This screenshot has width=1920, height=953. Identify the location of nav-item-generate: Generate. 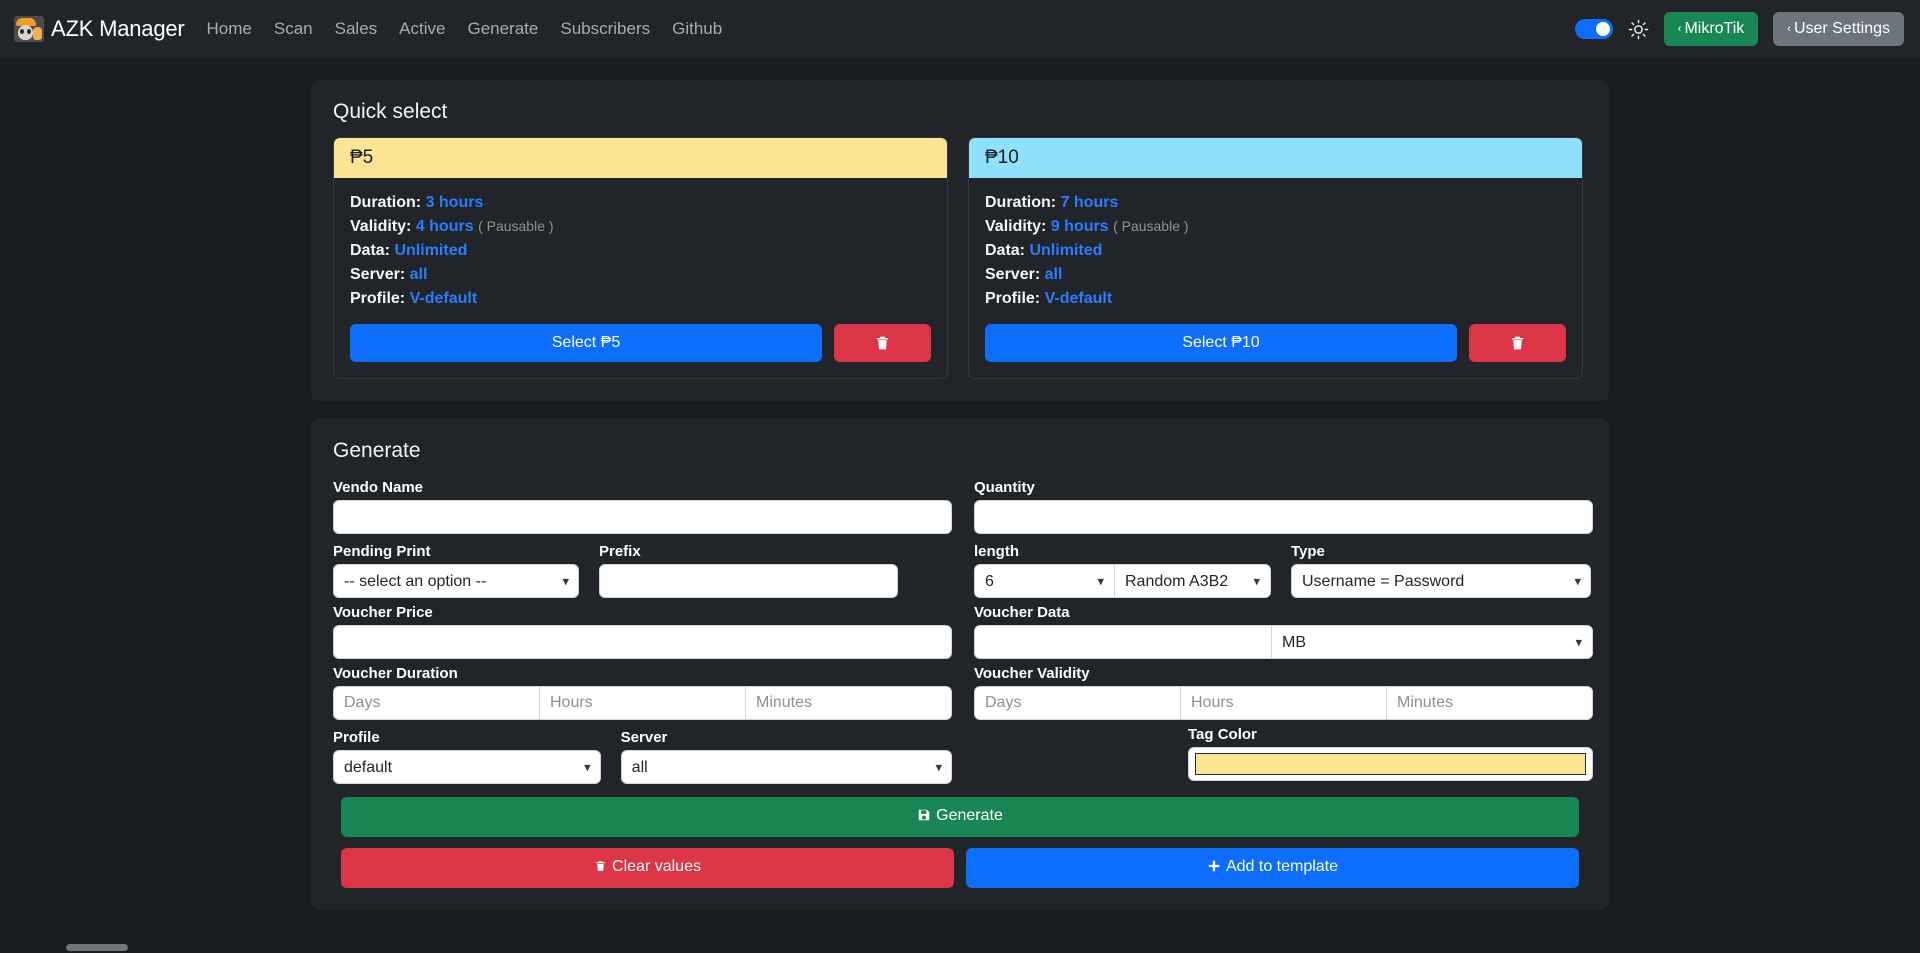
(502, 29).